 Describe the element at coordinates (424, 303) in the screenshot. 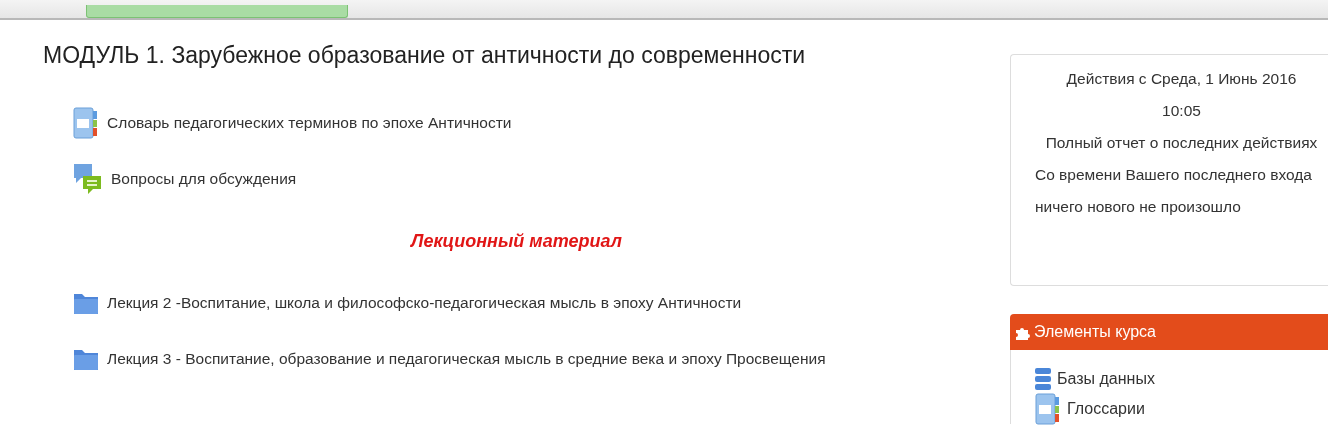

I see `activity-link: Лекция 2 -Воспитание, школа и философско-педагогическая мысль в эпоху Античности` at that location.